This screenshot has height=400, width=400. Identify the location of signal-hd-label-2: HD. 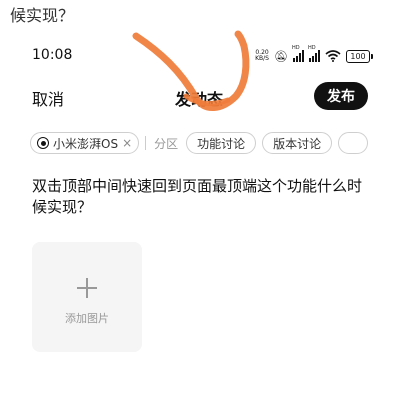
(312, 48).